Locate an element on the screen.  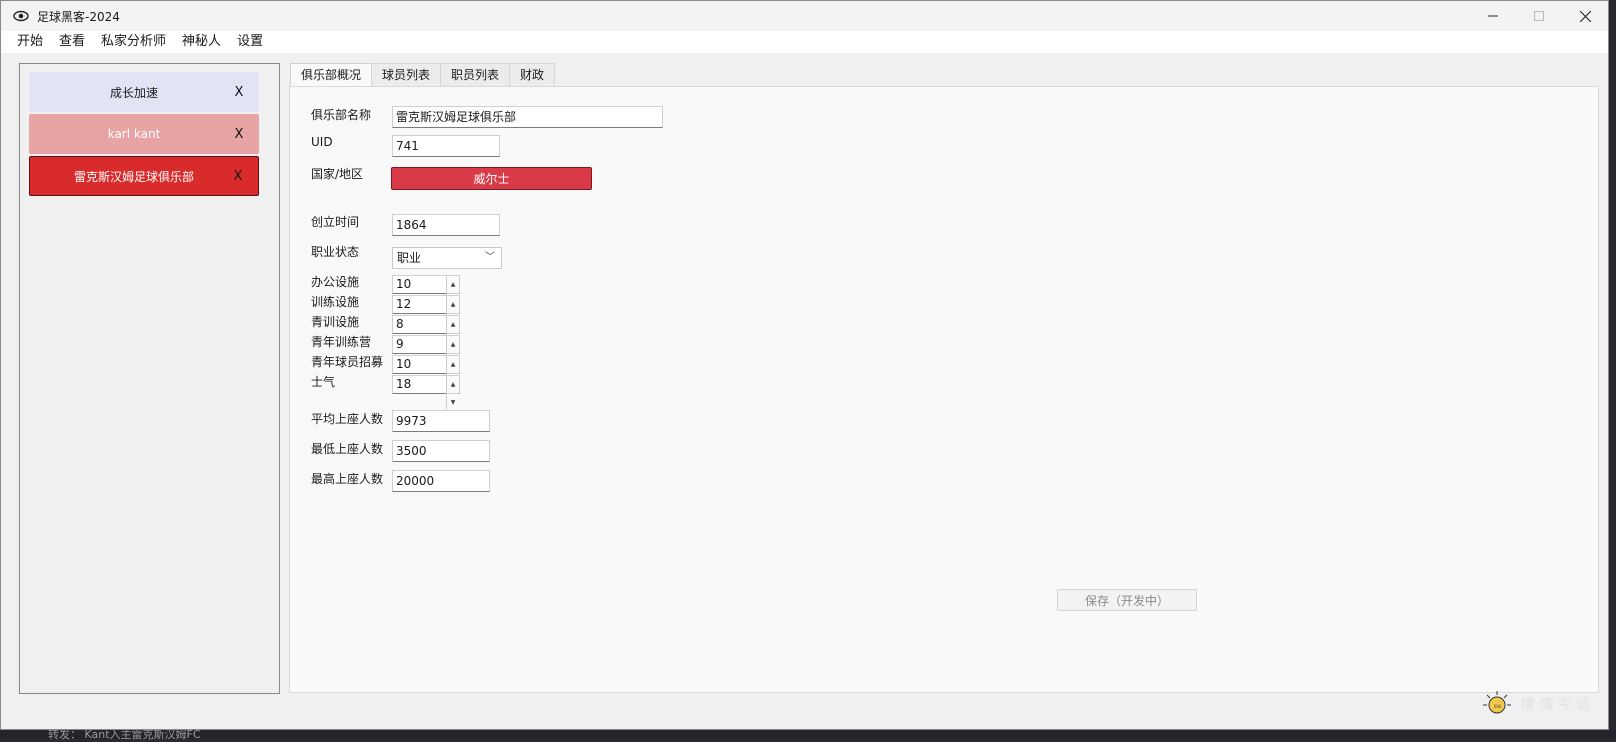
uid-field: 741 is located at coordinates (446, 146).